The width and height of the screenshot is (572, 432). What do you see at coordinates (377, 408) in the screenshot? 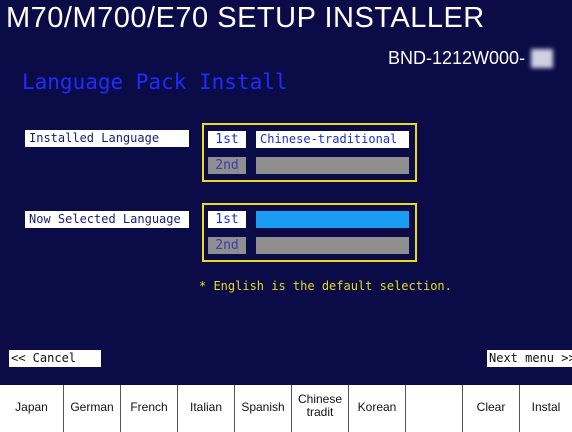
I see `softkey-korean: Korean` at bounding box center [377, 408].